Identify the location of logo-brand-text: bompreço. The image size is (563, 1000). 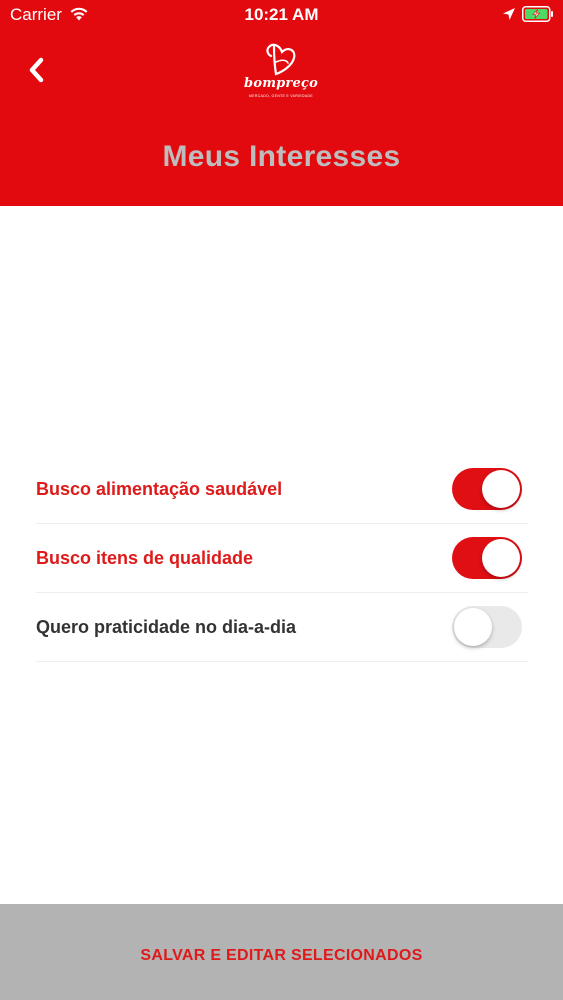
(281, 83).